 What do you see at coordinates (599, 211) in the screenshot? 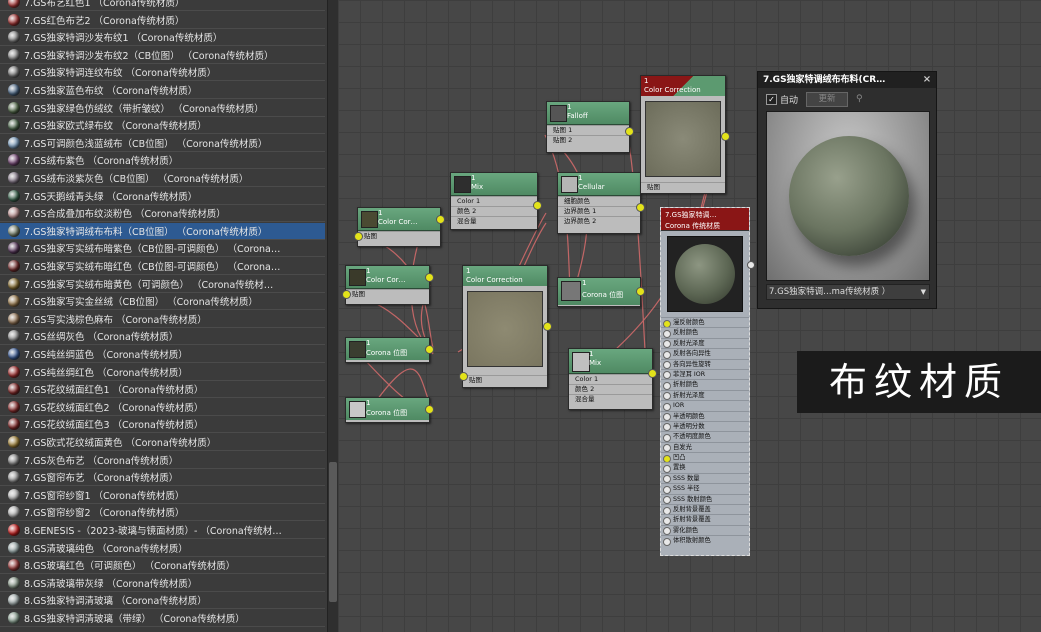
I see `node-slot: 边界颜色 1` at bounding box center [599, 211].